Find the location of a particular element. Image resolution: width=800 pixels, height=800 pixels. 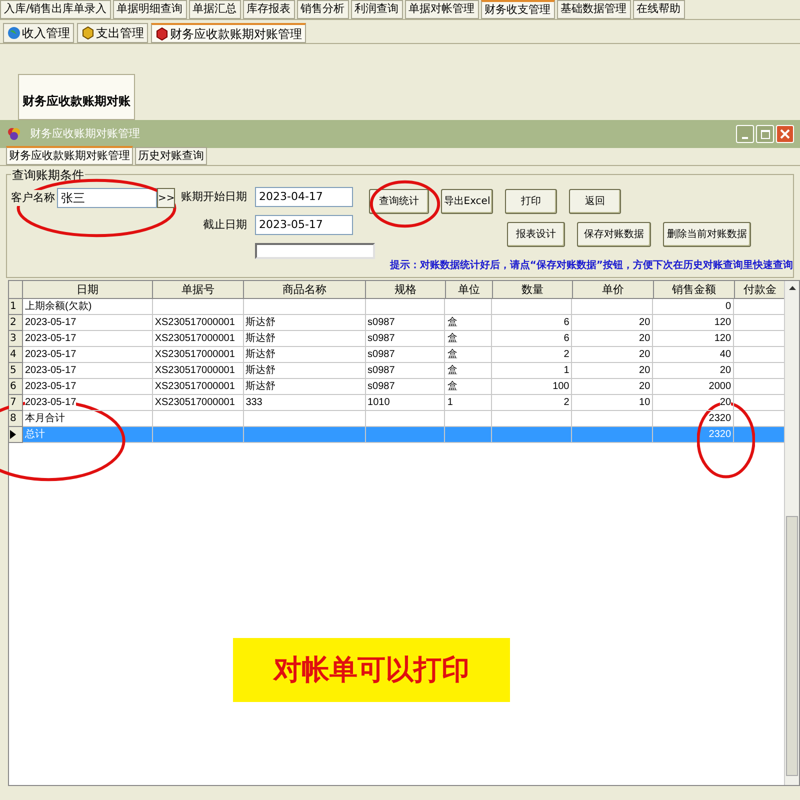

menu-tab: 单据对帐管理 is located at coordinates (441, 9).